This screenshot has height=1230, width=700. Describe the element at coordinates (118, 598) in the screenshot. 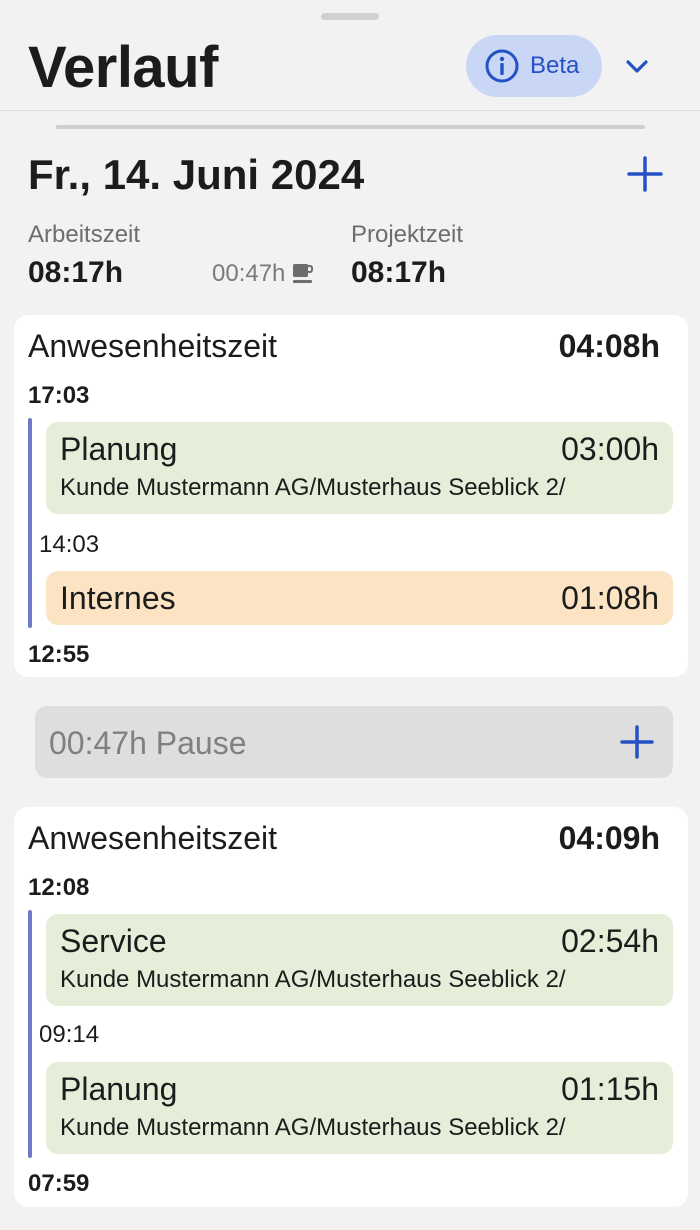

I see `entry-name: Internes` at that location.